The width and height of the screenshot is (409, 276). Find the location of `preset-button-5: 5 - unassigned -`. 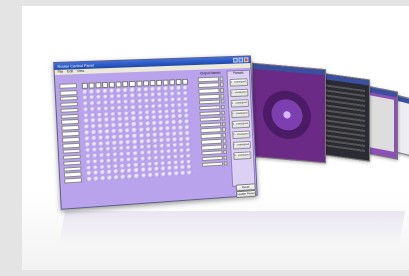

preset-button-5: 5 - unassigned - is located at coordinates (240, 124).